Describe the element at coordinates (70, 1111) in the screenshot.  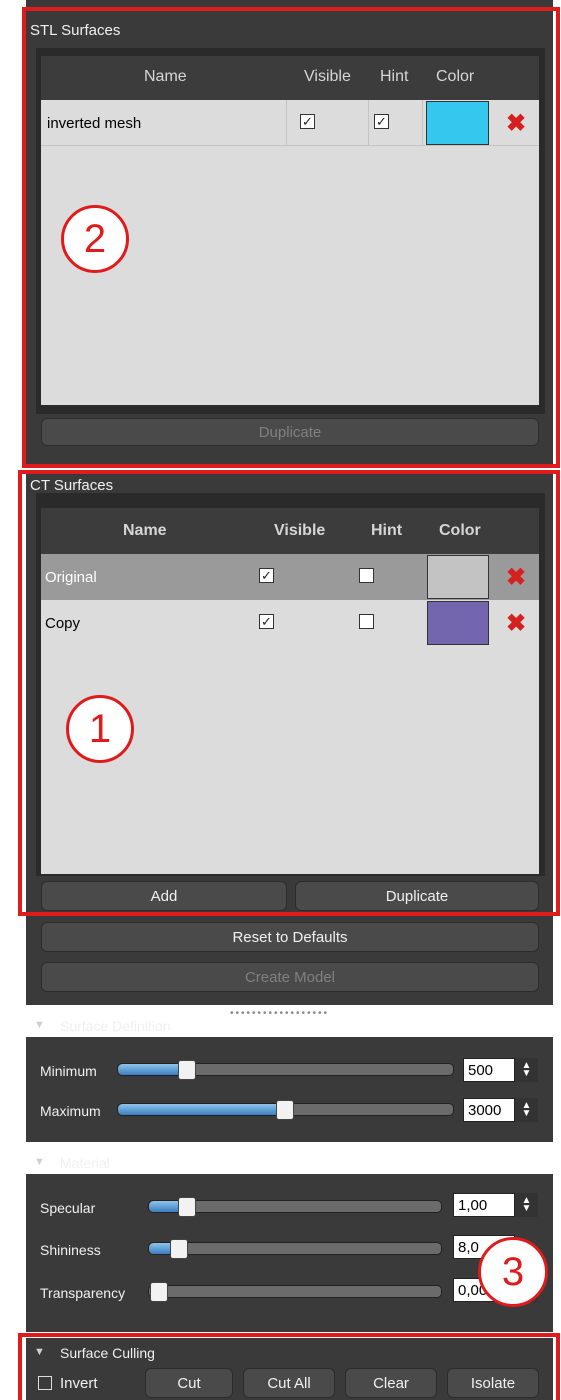
I see `maximum-label: Maximum` at that location.